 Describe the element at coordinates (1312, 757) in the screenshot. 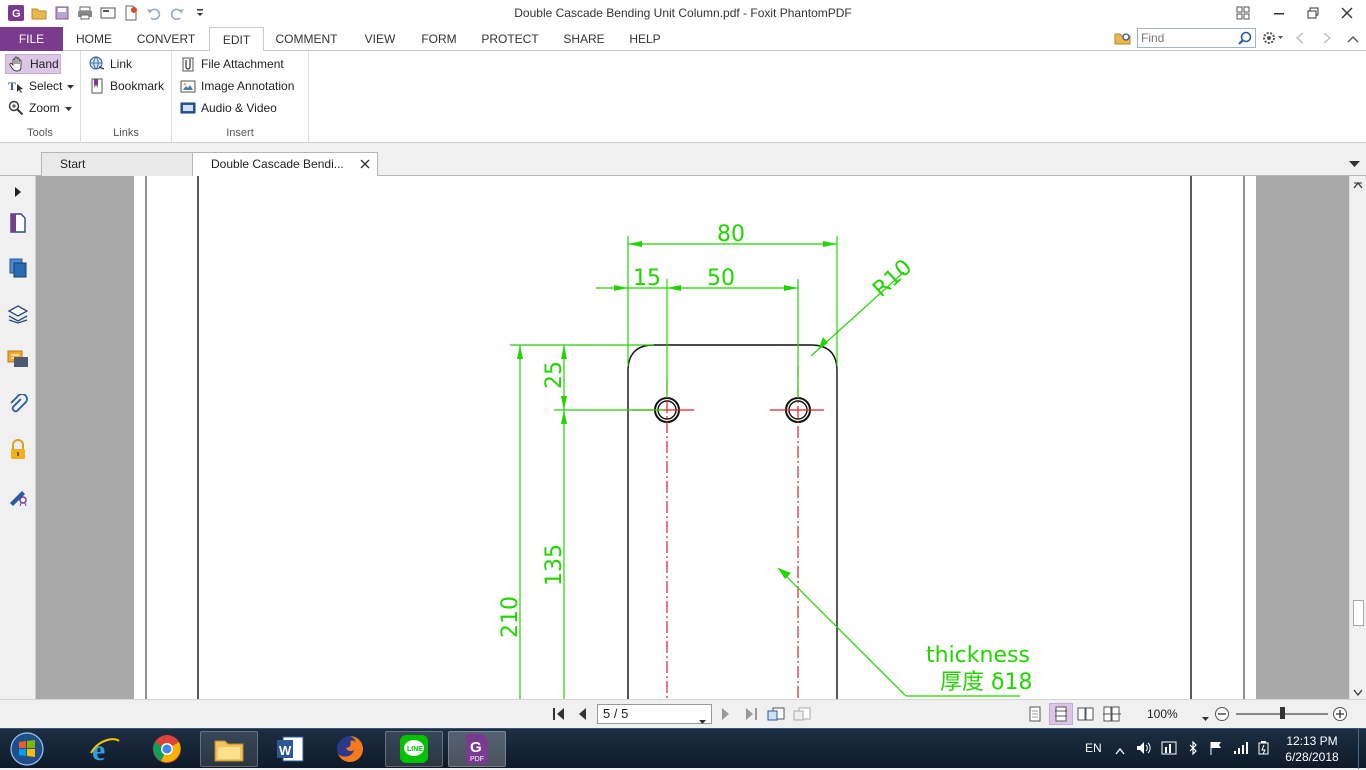

I see `clock-date: 6/28/2018` at that location.